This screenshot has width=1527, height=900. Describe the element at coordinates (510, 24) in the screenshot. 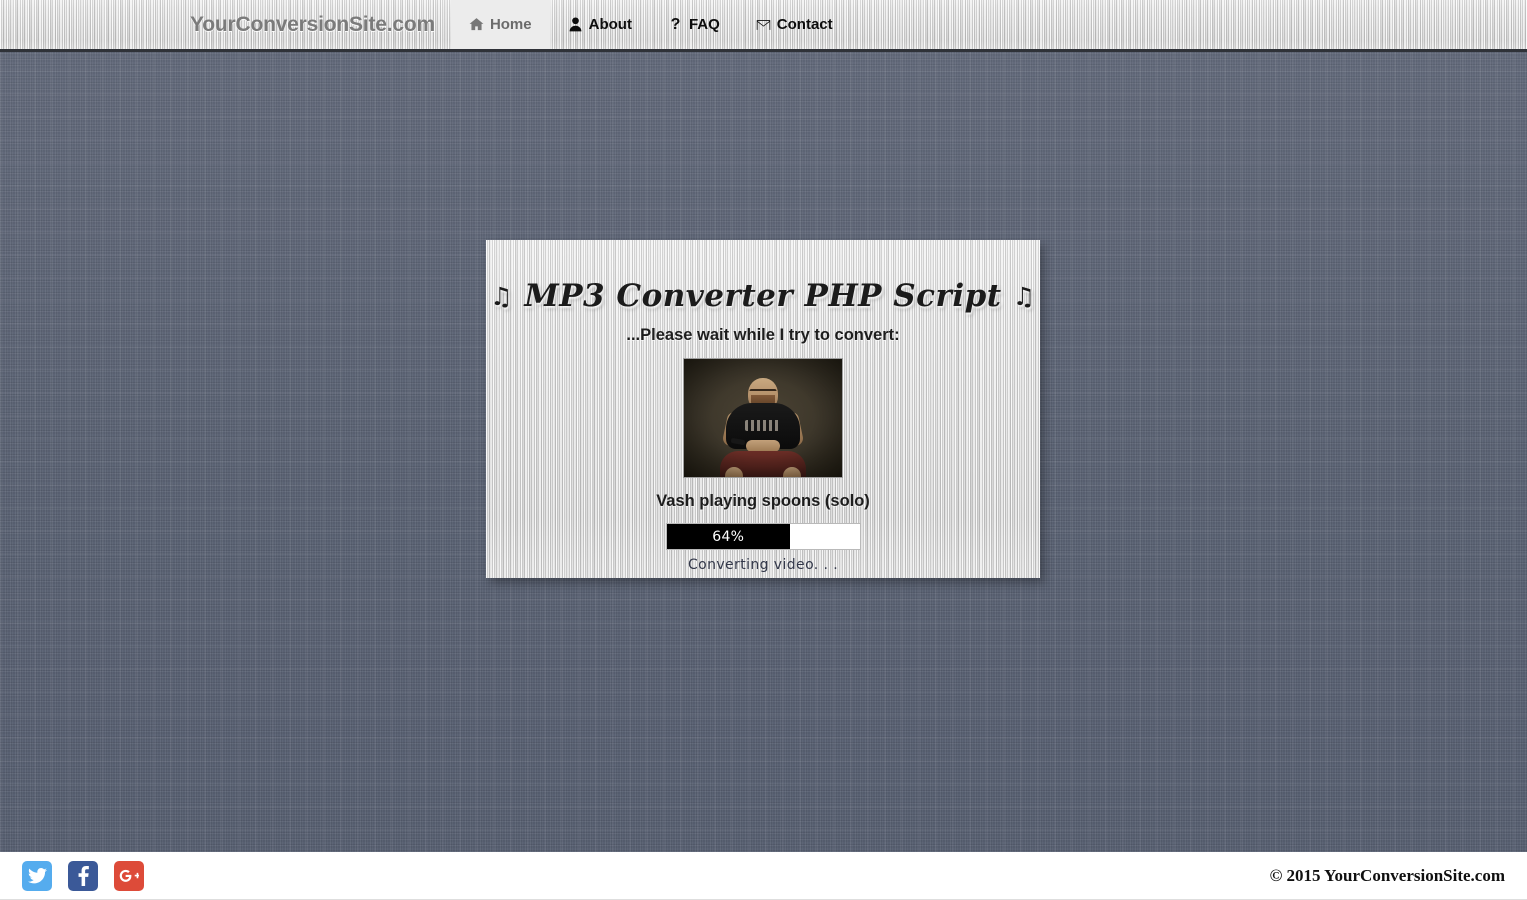

I see `nav-item-home-label: Home` at that location.